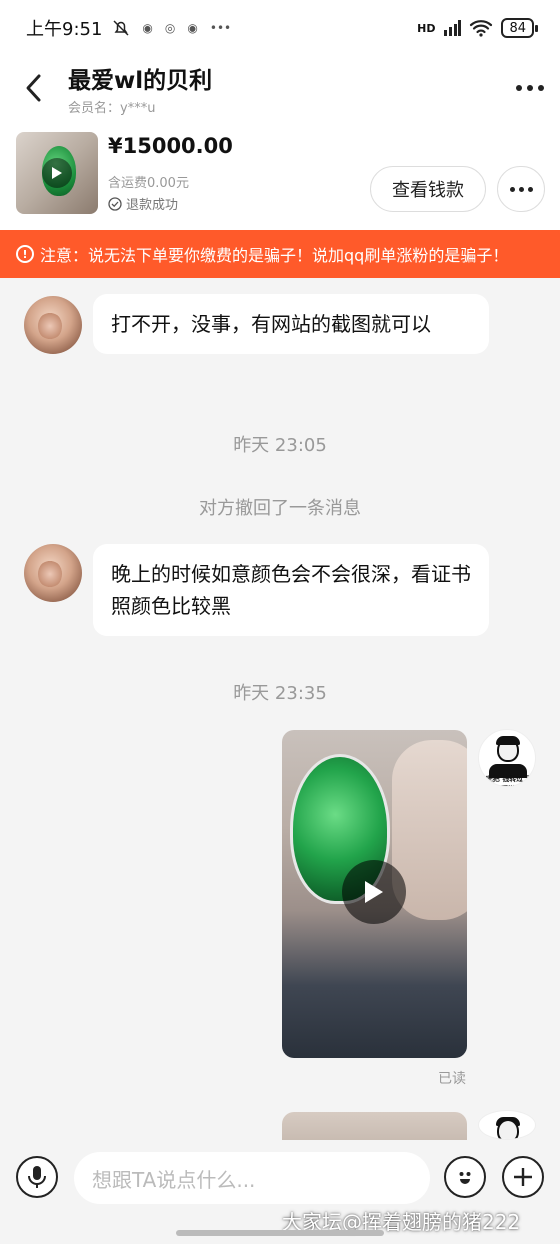 The height and width of the screenshot is (1244, 560). I want to click on user-avatar: 完把 钱转过了再说, so click(507, 758).